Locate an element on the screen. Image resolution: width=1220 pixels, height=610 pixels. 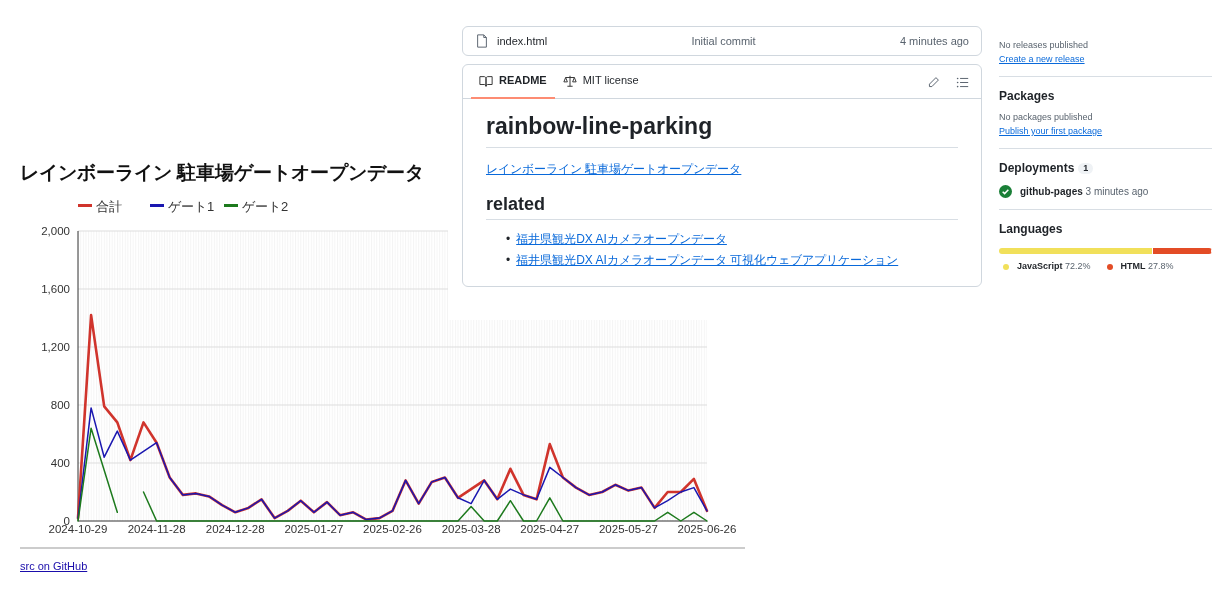
legend-label: 合計 is located at coordinates (109, 206).